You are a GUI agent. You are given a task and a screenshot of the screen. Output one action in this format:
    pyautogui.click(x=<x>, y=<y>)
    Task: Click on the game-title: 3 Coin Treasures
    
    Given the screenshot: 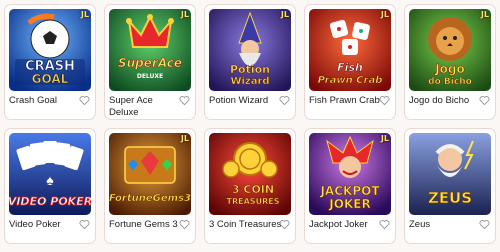 What is the action you would take?
    pyautogui.click(x=245, y=225)
    